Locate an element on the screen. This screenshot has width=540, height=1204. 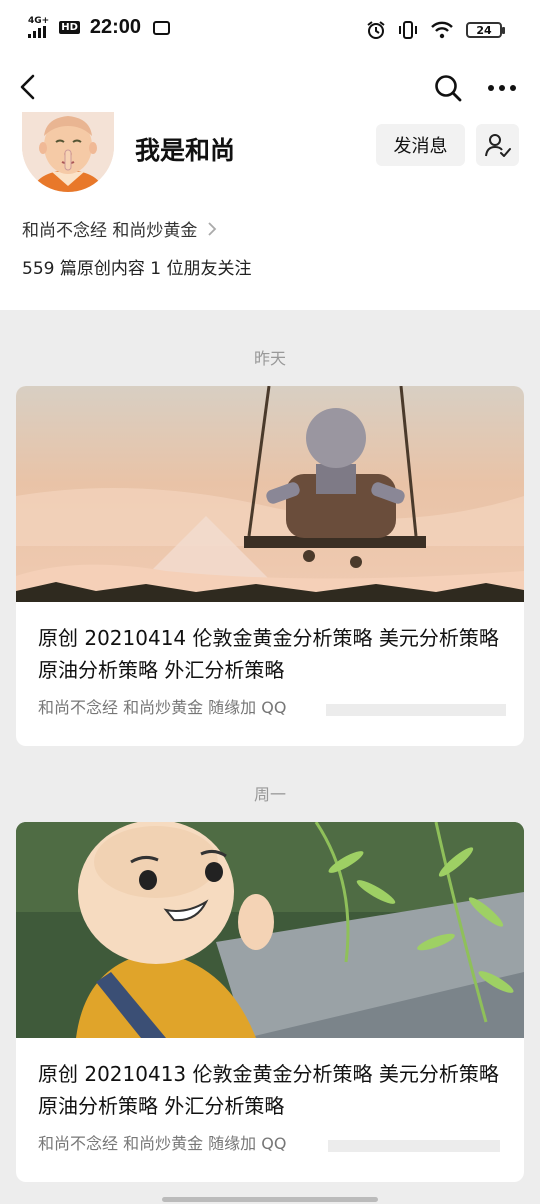
signal-icon: 4G+ is located at coordinates (38, 27).